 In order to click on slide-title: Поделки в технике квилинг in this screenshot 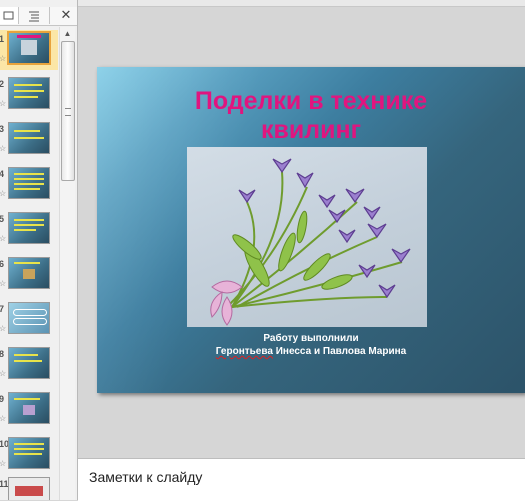, I will do `click(311, 116)`.